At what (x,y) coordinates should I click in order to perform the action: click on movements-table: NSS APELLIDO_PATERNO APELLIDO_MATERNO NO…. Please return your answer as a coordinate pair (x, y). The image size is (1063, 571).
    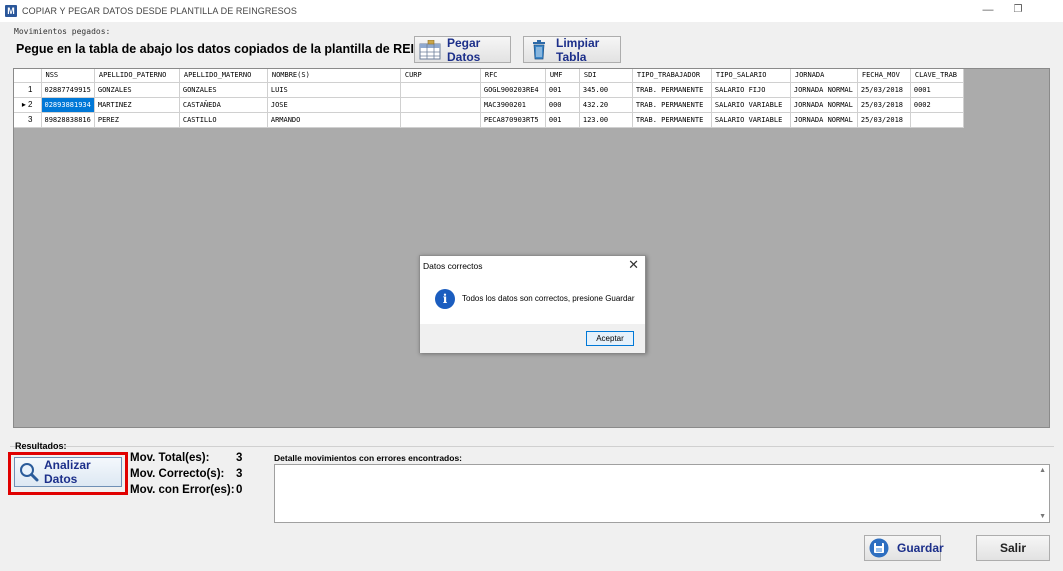
    Looking at the image, I should click on (489, 98).